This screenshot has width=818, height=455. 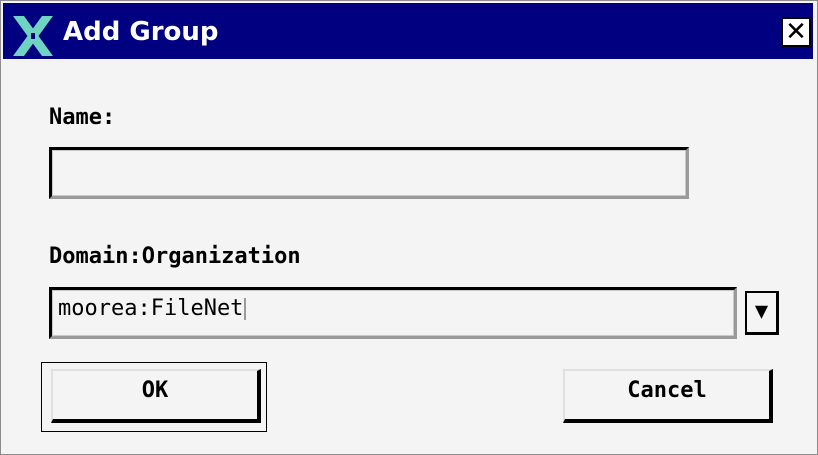 I want to click on cancel-button-label: Cancel, so click(x=667, y=390).